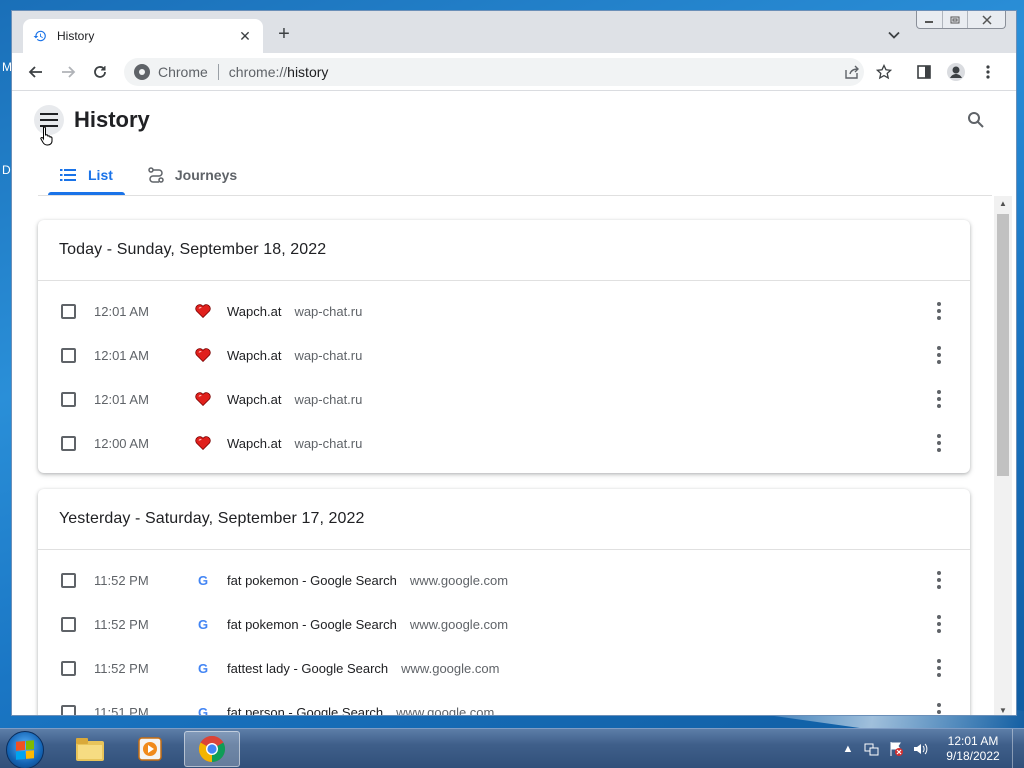  I want to click on tab-close-icon: ✕, so click(245, 36).